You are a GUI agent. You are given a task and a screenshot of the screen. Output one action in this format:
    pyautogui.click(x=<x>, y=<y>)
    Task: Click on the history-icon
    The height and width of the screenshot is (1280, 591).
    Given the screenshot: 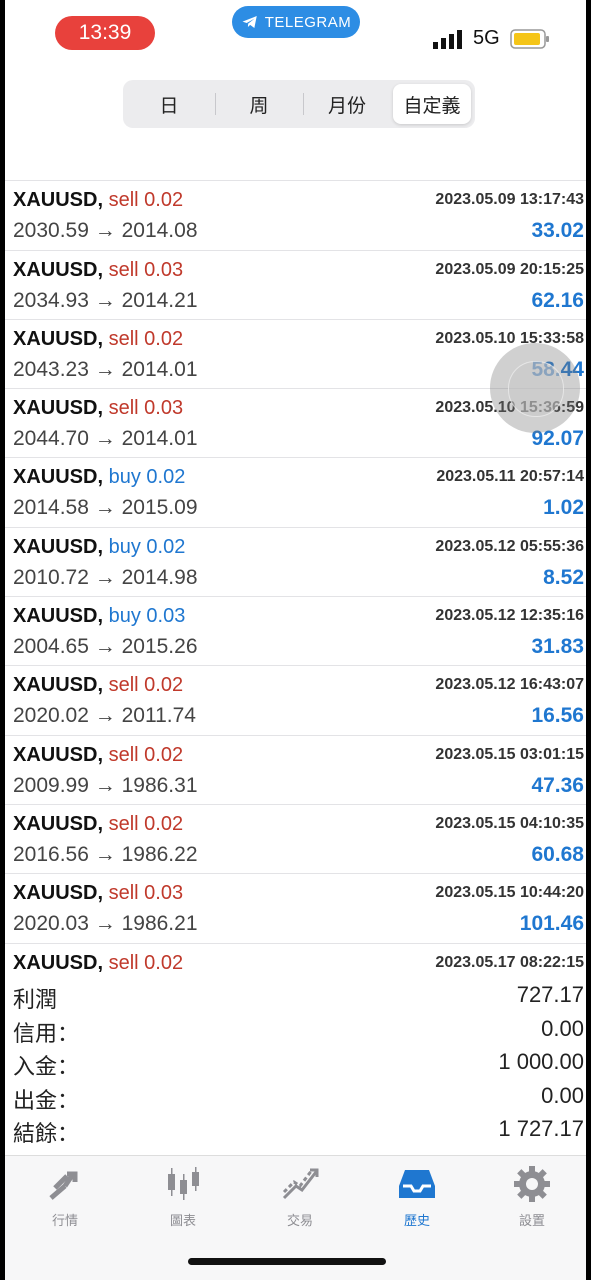 What is the action you would take?
    pyautogui.click(x=417, y=1184)
    